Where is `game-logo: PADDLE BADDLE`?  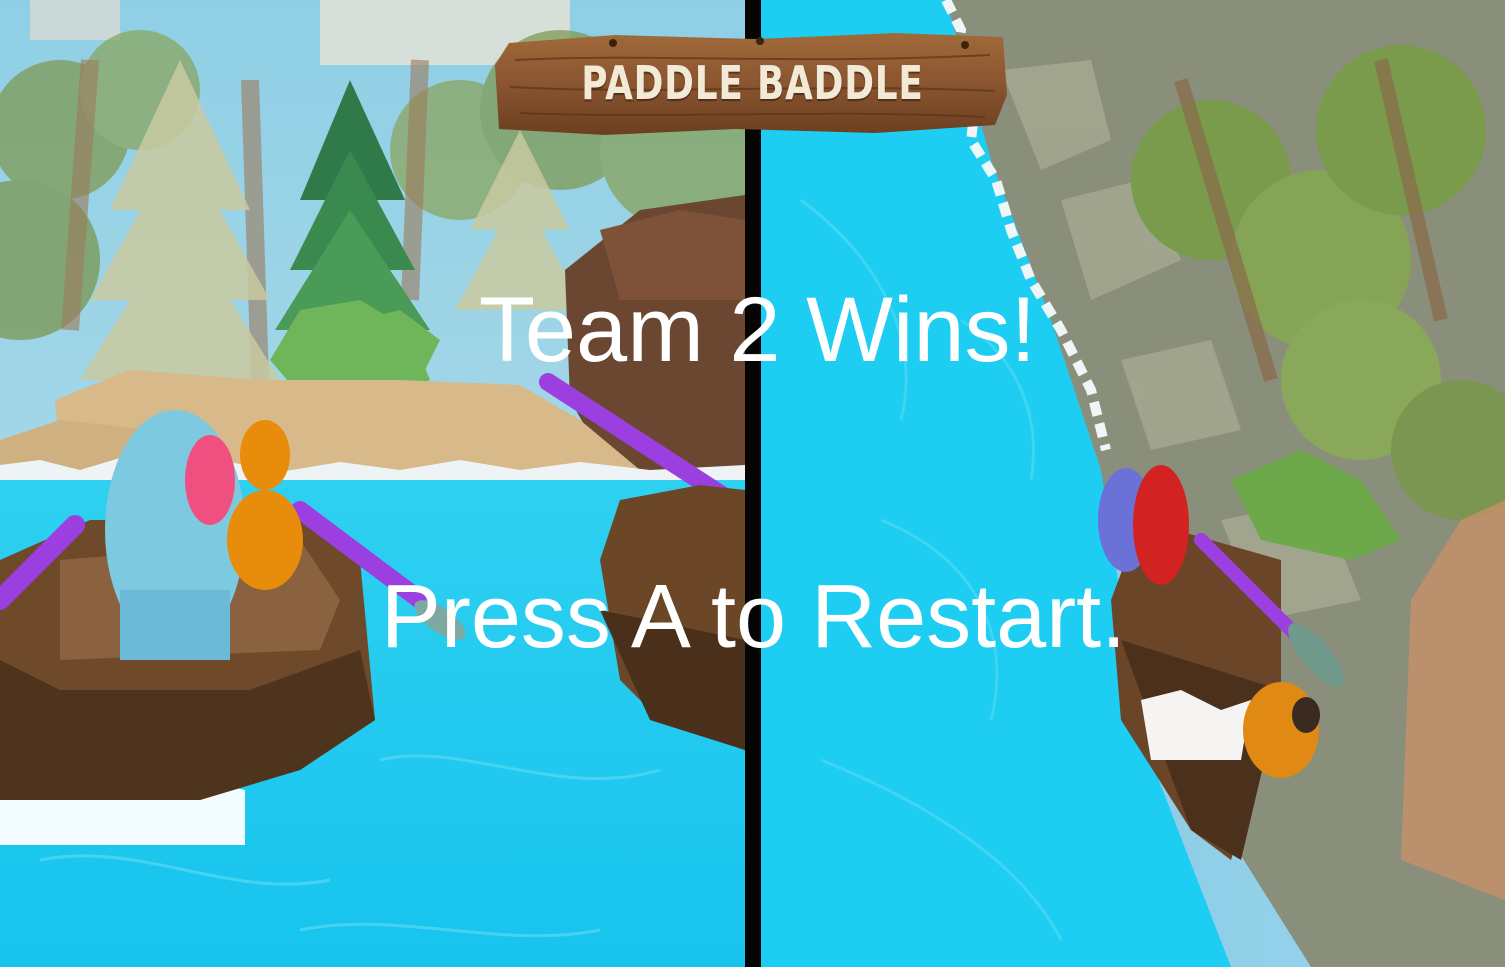
game-logo: PADDLE BADDLE is located at coordinates (752, 81).